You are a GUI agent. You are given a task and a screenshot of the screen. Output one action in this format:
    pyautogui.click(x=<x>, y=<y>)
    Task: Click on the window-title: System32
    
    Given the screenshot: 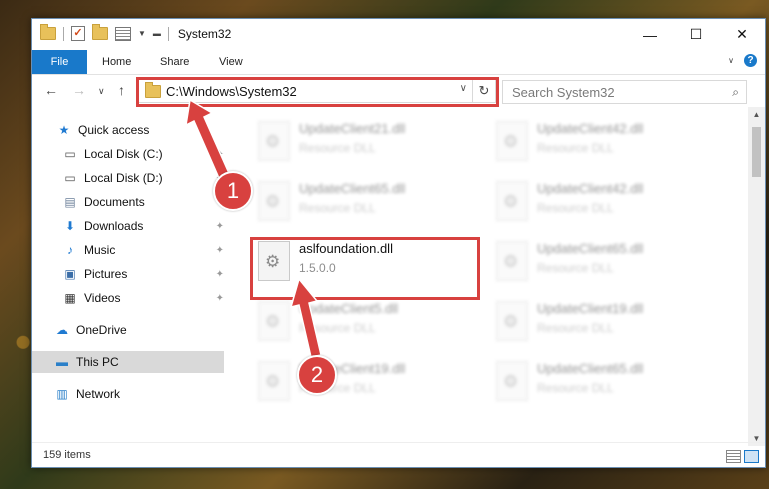 What is the action you would take?
    pyautogui.click(x=204, y=33)
    